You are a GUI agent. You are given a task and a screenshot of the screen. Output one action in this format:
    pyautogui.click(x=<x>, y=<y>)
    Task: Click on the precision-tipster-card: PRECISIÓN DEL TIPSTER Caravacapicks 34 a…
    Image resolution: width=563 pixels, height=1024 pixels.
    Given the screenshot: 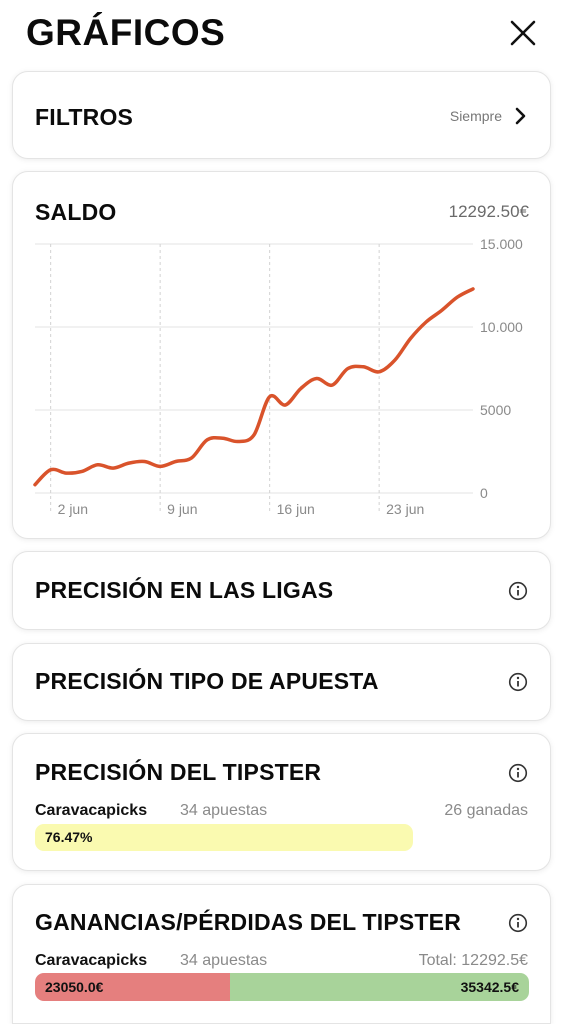 What is the action you would take?
    pyautogui.click(x=281, y=802)
    